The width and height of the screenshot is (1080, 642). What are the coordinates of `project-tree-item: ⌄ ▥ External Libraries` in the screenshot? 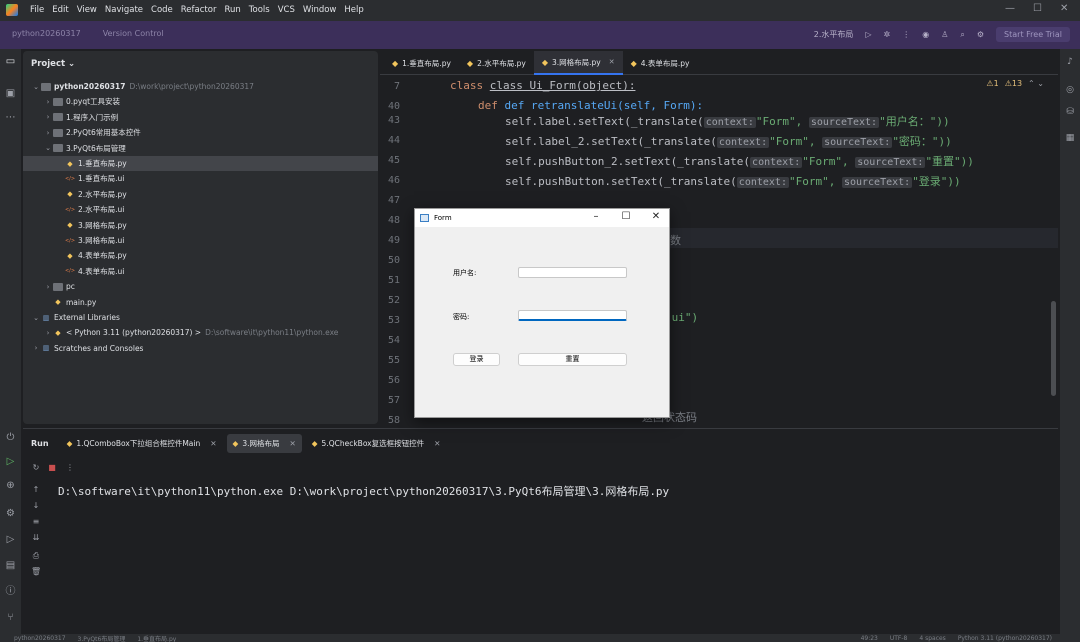 It's located at (200, 317).